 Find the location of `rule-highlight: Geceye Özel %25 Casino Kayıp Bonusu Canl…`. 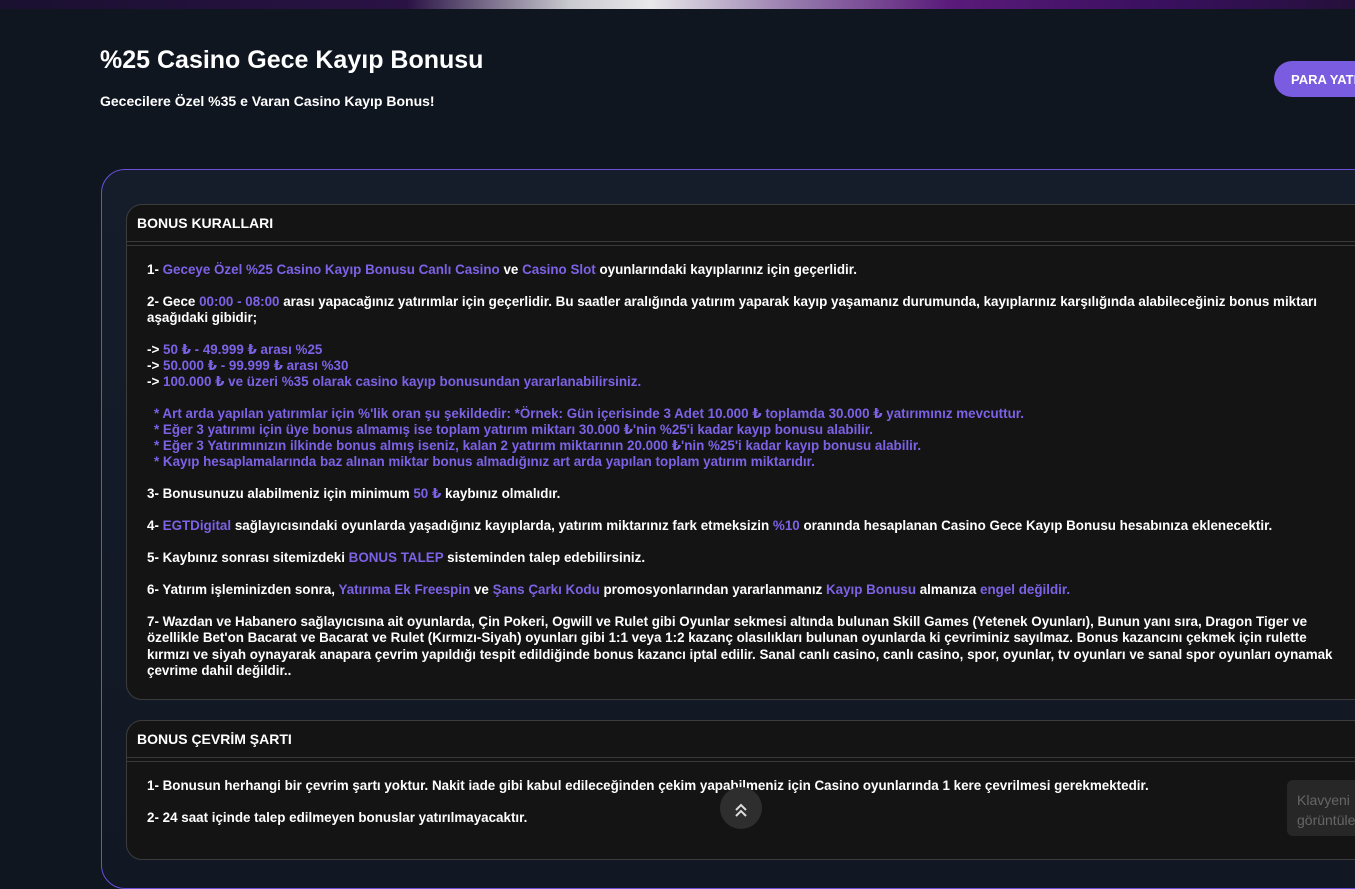

rule-highlight: Geceye Özel %25 Casino Kayıp Bonusu Canl… is located at coordinates (331, 269).